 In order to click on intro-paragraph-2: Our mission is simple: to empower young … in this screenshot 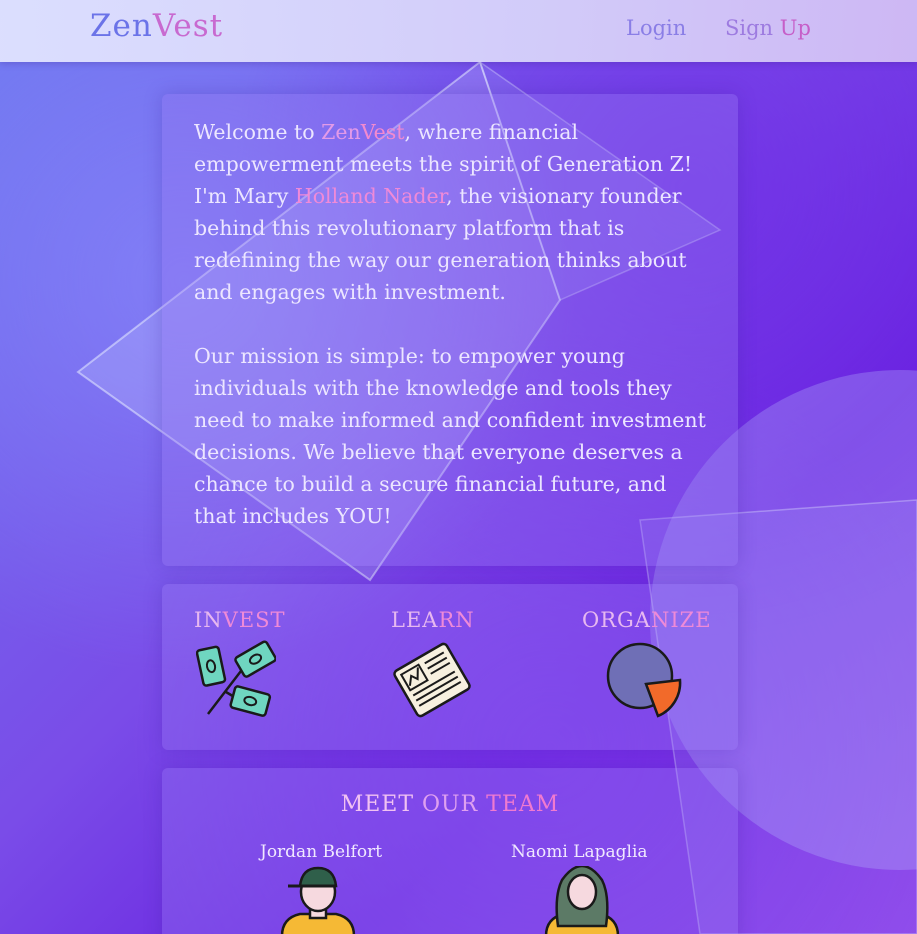, I will do `click(450, 436)`.